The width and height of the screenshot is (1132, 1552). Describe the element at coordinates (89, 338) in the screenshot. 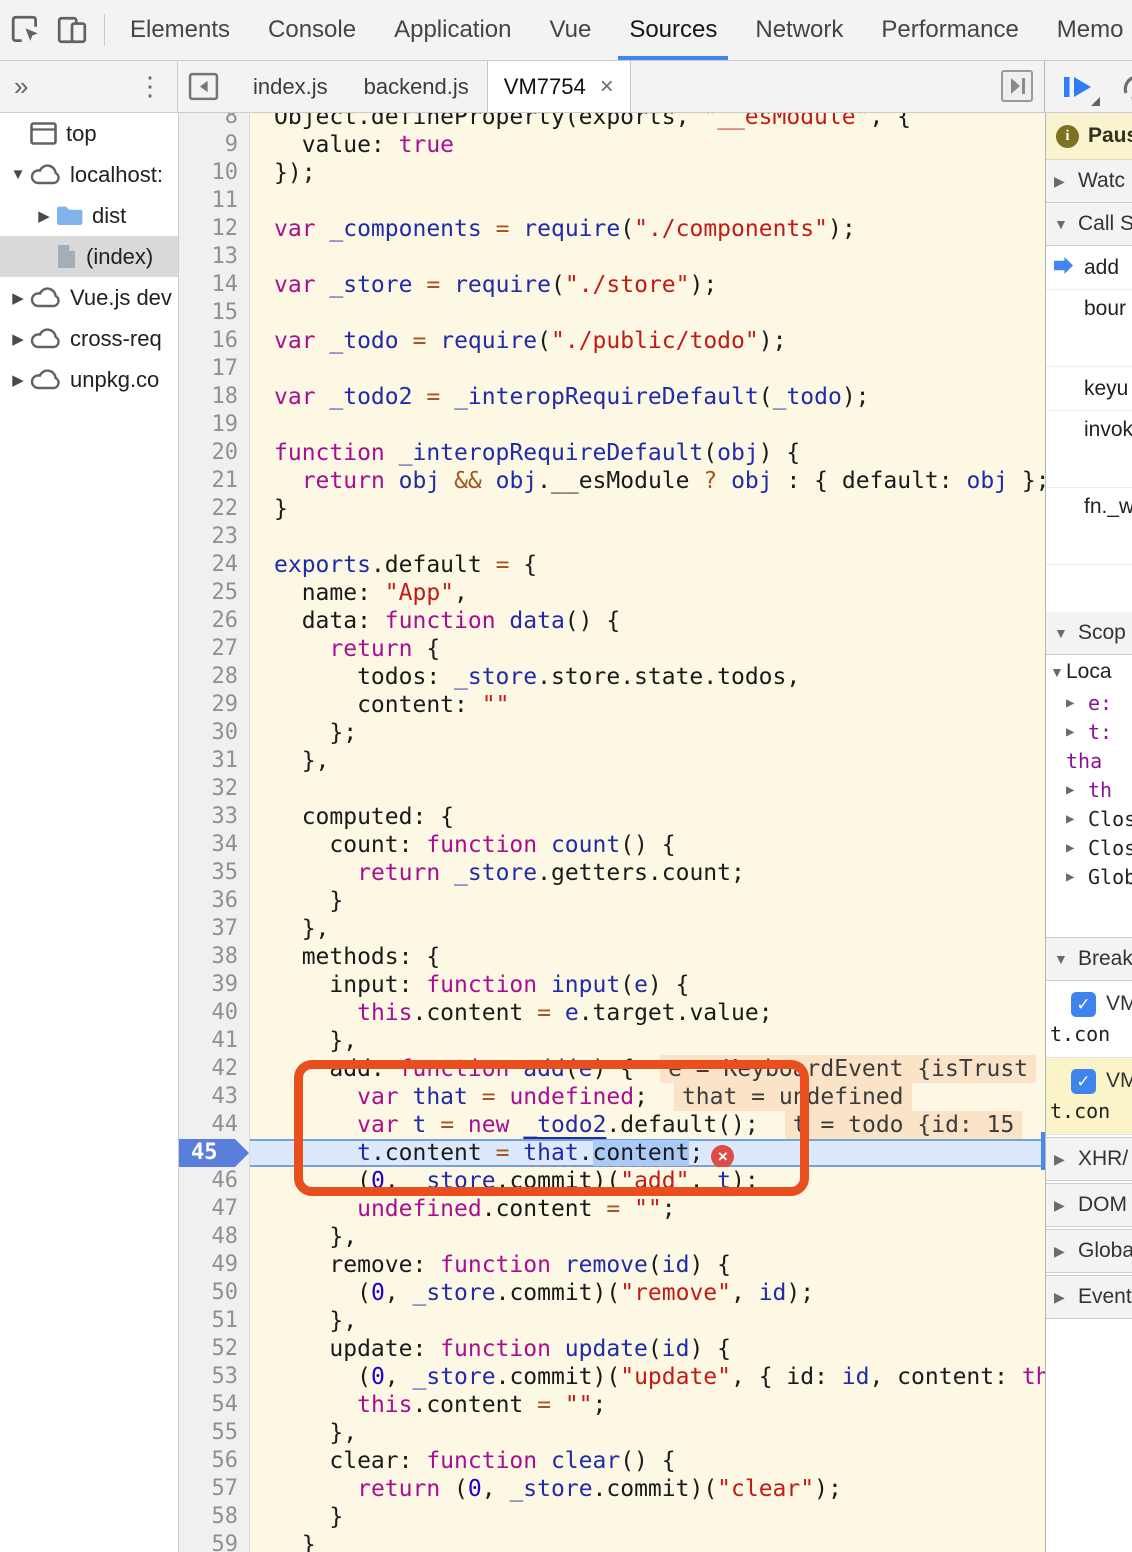

I see `sidebar-item-cross-req: ▶ cross-req` at that location.